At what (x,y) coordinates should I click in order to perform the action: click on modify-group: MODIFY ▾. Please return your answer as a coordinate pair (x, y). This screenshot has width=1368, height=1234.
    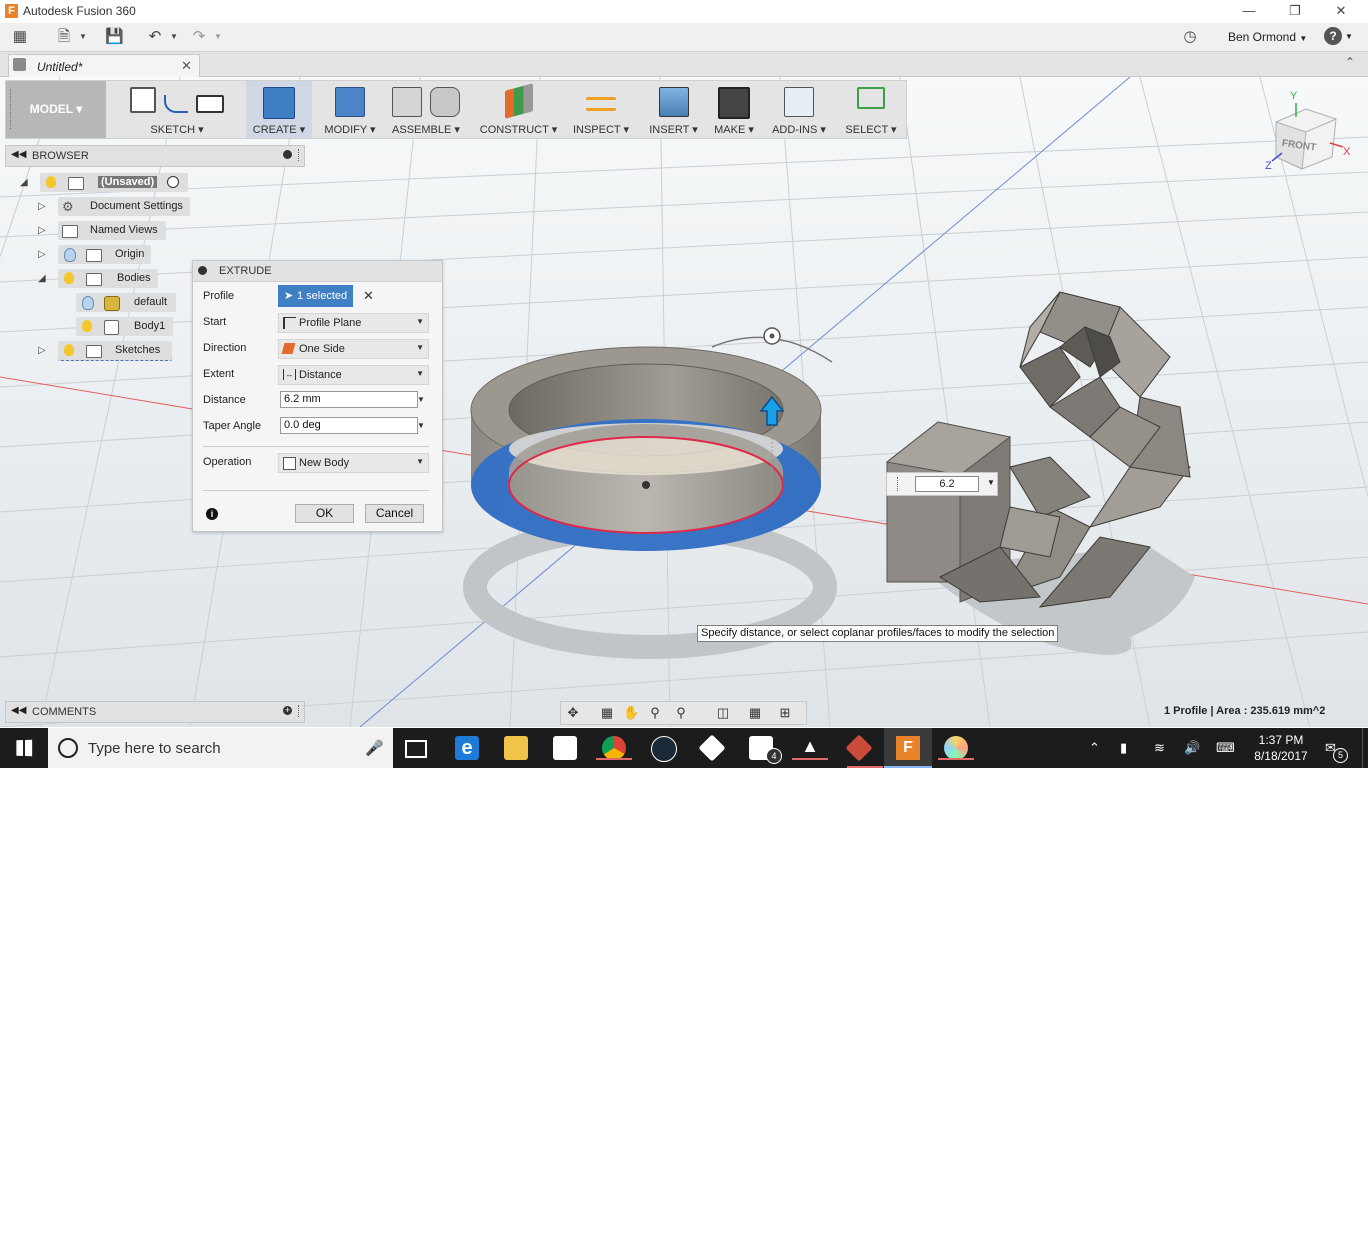
    Looking at the image, I should click on (350, 109).